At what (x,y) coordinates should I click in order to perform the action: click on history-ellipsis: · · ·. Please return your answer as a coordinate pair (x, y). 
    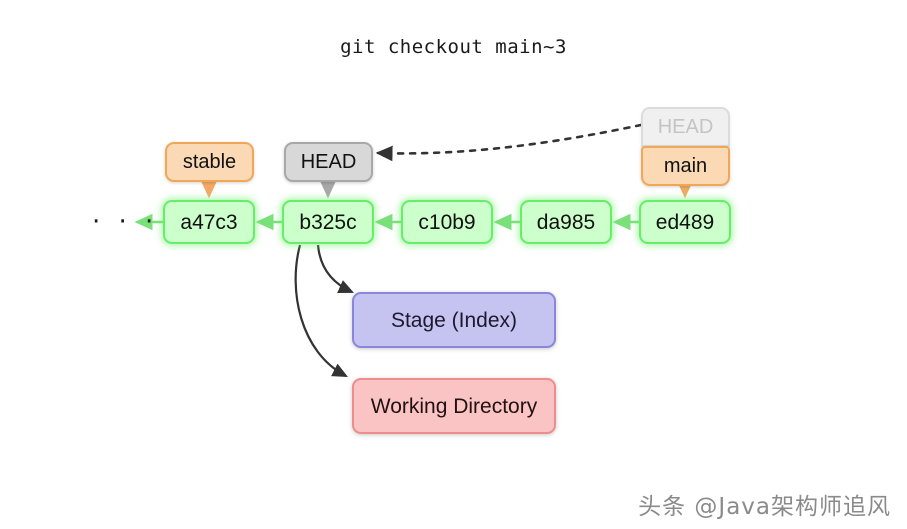
    Looking at the image, I should click on (125, 222).